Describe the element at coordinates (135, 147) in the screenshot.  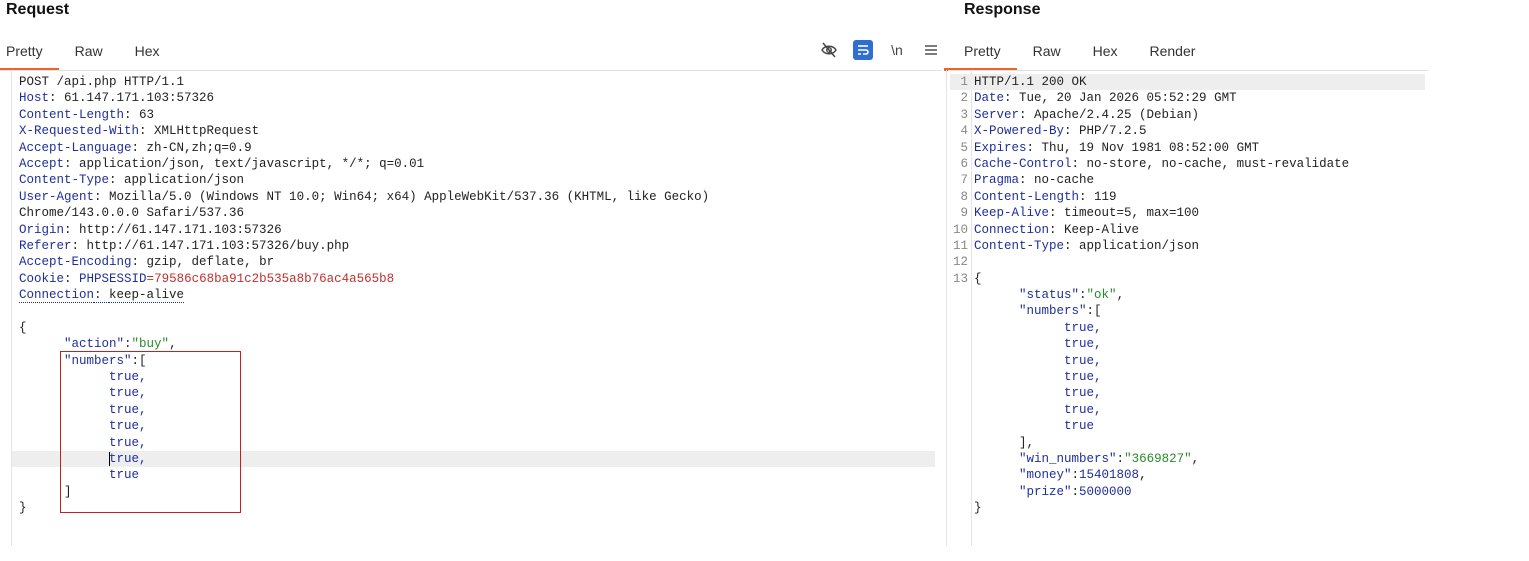
I see `header-line: Accept-Language: zh-CN,zh;q=0.9` at that location.